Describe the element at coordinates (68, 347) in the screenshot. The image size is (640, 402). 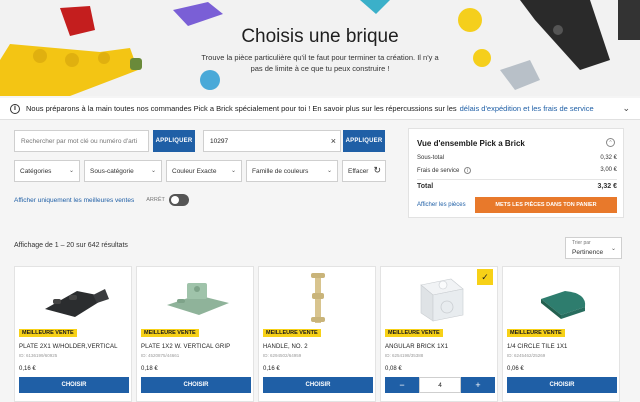
I see `product-name: PLATE 2X1 W/HOLDER,VERTICAL` at that location.